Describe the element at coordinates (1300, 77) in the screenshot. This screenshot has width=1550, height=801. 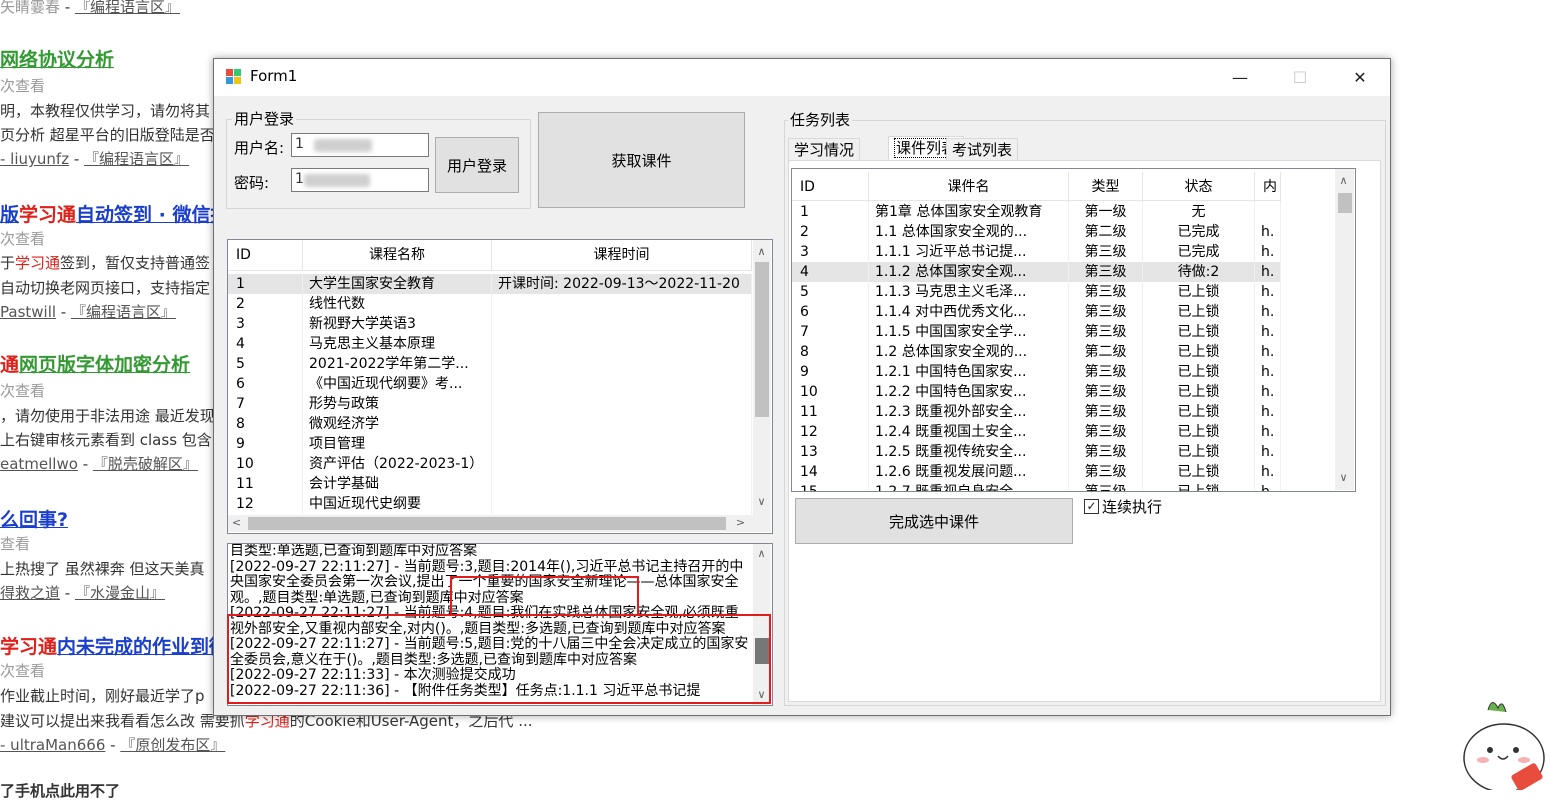
I see `maximize-button: ☐` at that location.